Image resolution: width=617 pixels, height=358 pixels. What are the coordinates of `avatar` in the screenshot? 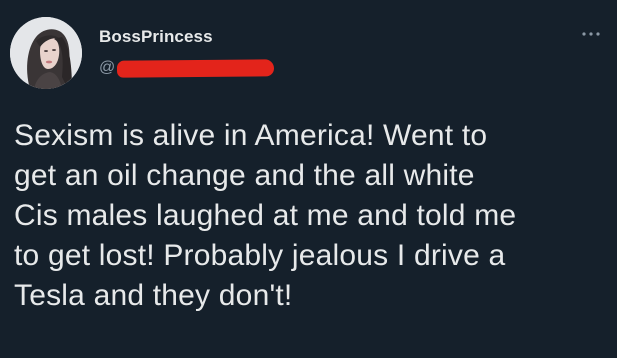 It's located at (46, 53).